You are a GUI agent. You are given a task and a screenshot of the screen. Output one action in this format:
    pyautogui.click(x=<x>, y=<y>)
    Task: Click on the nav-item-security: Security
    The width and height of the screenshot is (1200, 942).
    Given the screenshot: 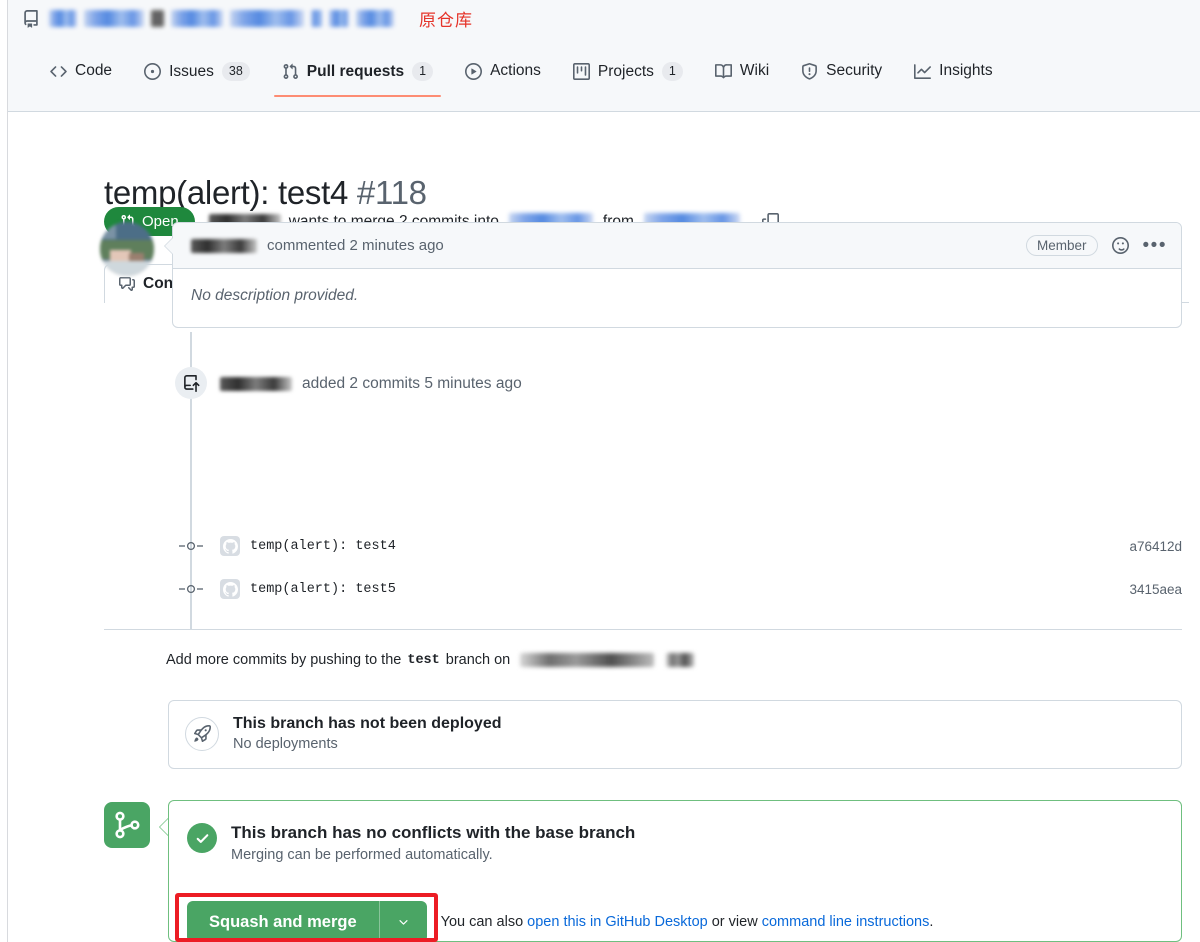 What is the action you would take?
    pyautogui.click(x=841, y=79)
    